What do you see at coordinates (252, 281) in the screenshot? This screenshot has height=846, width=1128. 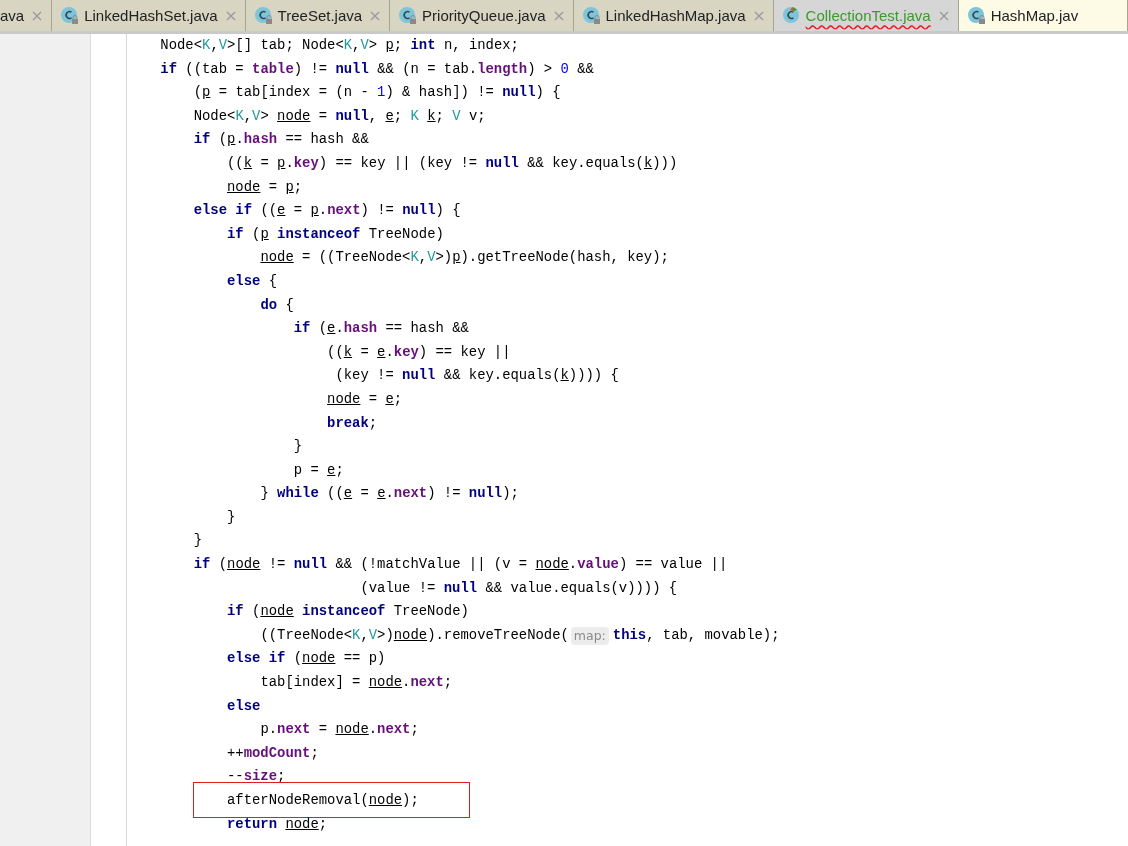 I see `code-line: else {` at bounding box center [252, 281].